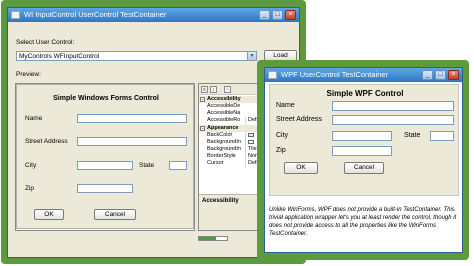  I want to click on wf-cancel-button: Cancel, so click(115, 214).